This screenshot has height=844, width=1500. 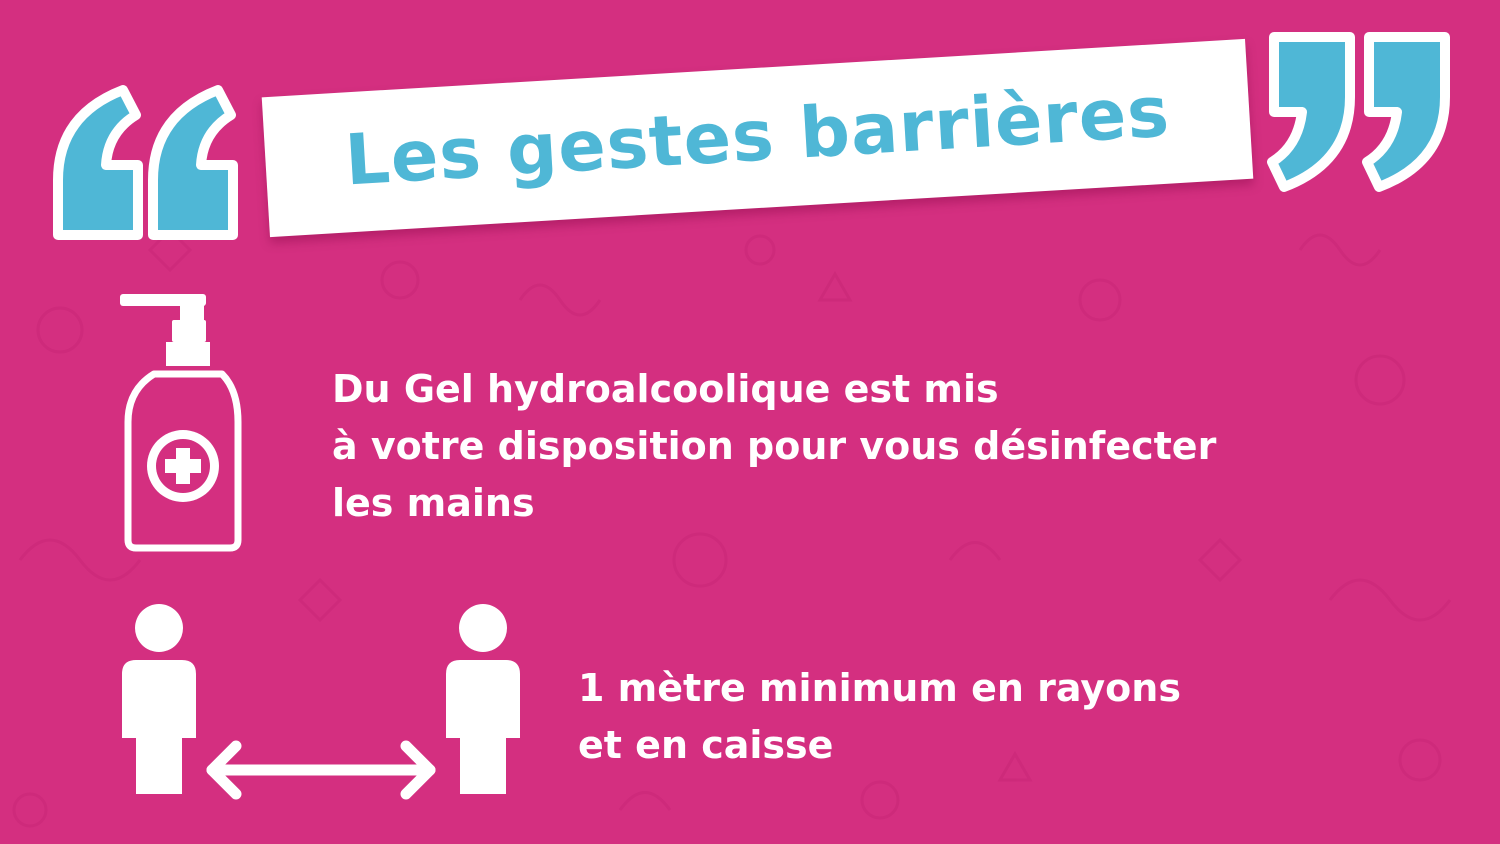 What do you see at coordinates (706, 745) in the screenshot?
I see `distance-message-line: et en caisse` at bounding box center [706, 745].